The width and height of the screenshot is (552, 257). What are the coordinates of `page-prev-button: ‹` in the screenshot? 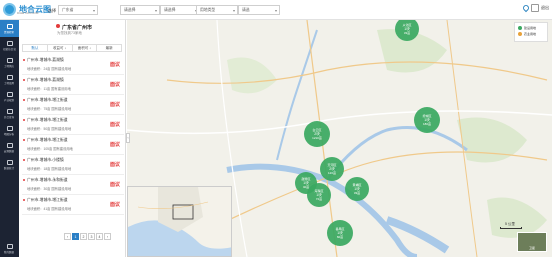 It's located at (67, 236).